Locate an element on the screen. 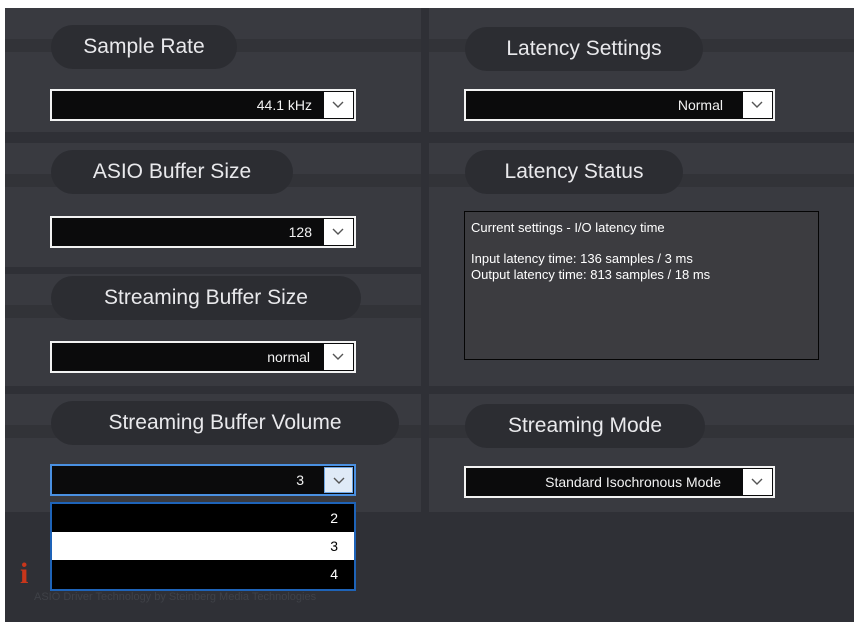 Image resolution: width=856 pixels, height=627 pixels. streaming-buffer-volume-value: 3 is located at coordinates (300, 480).